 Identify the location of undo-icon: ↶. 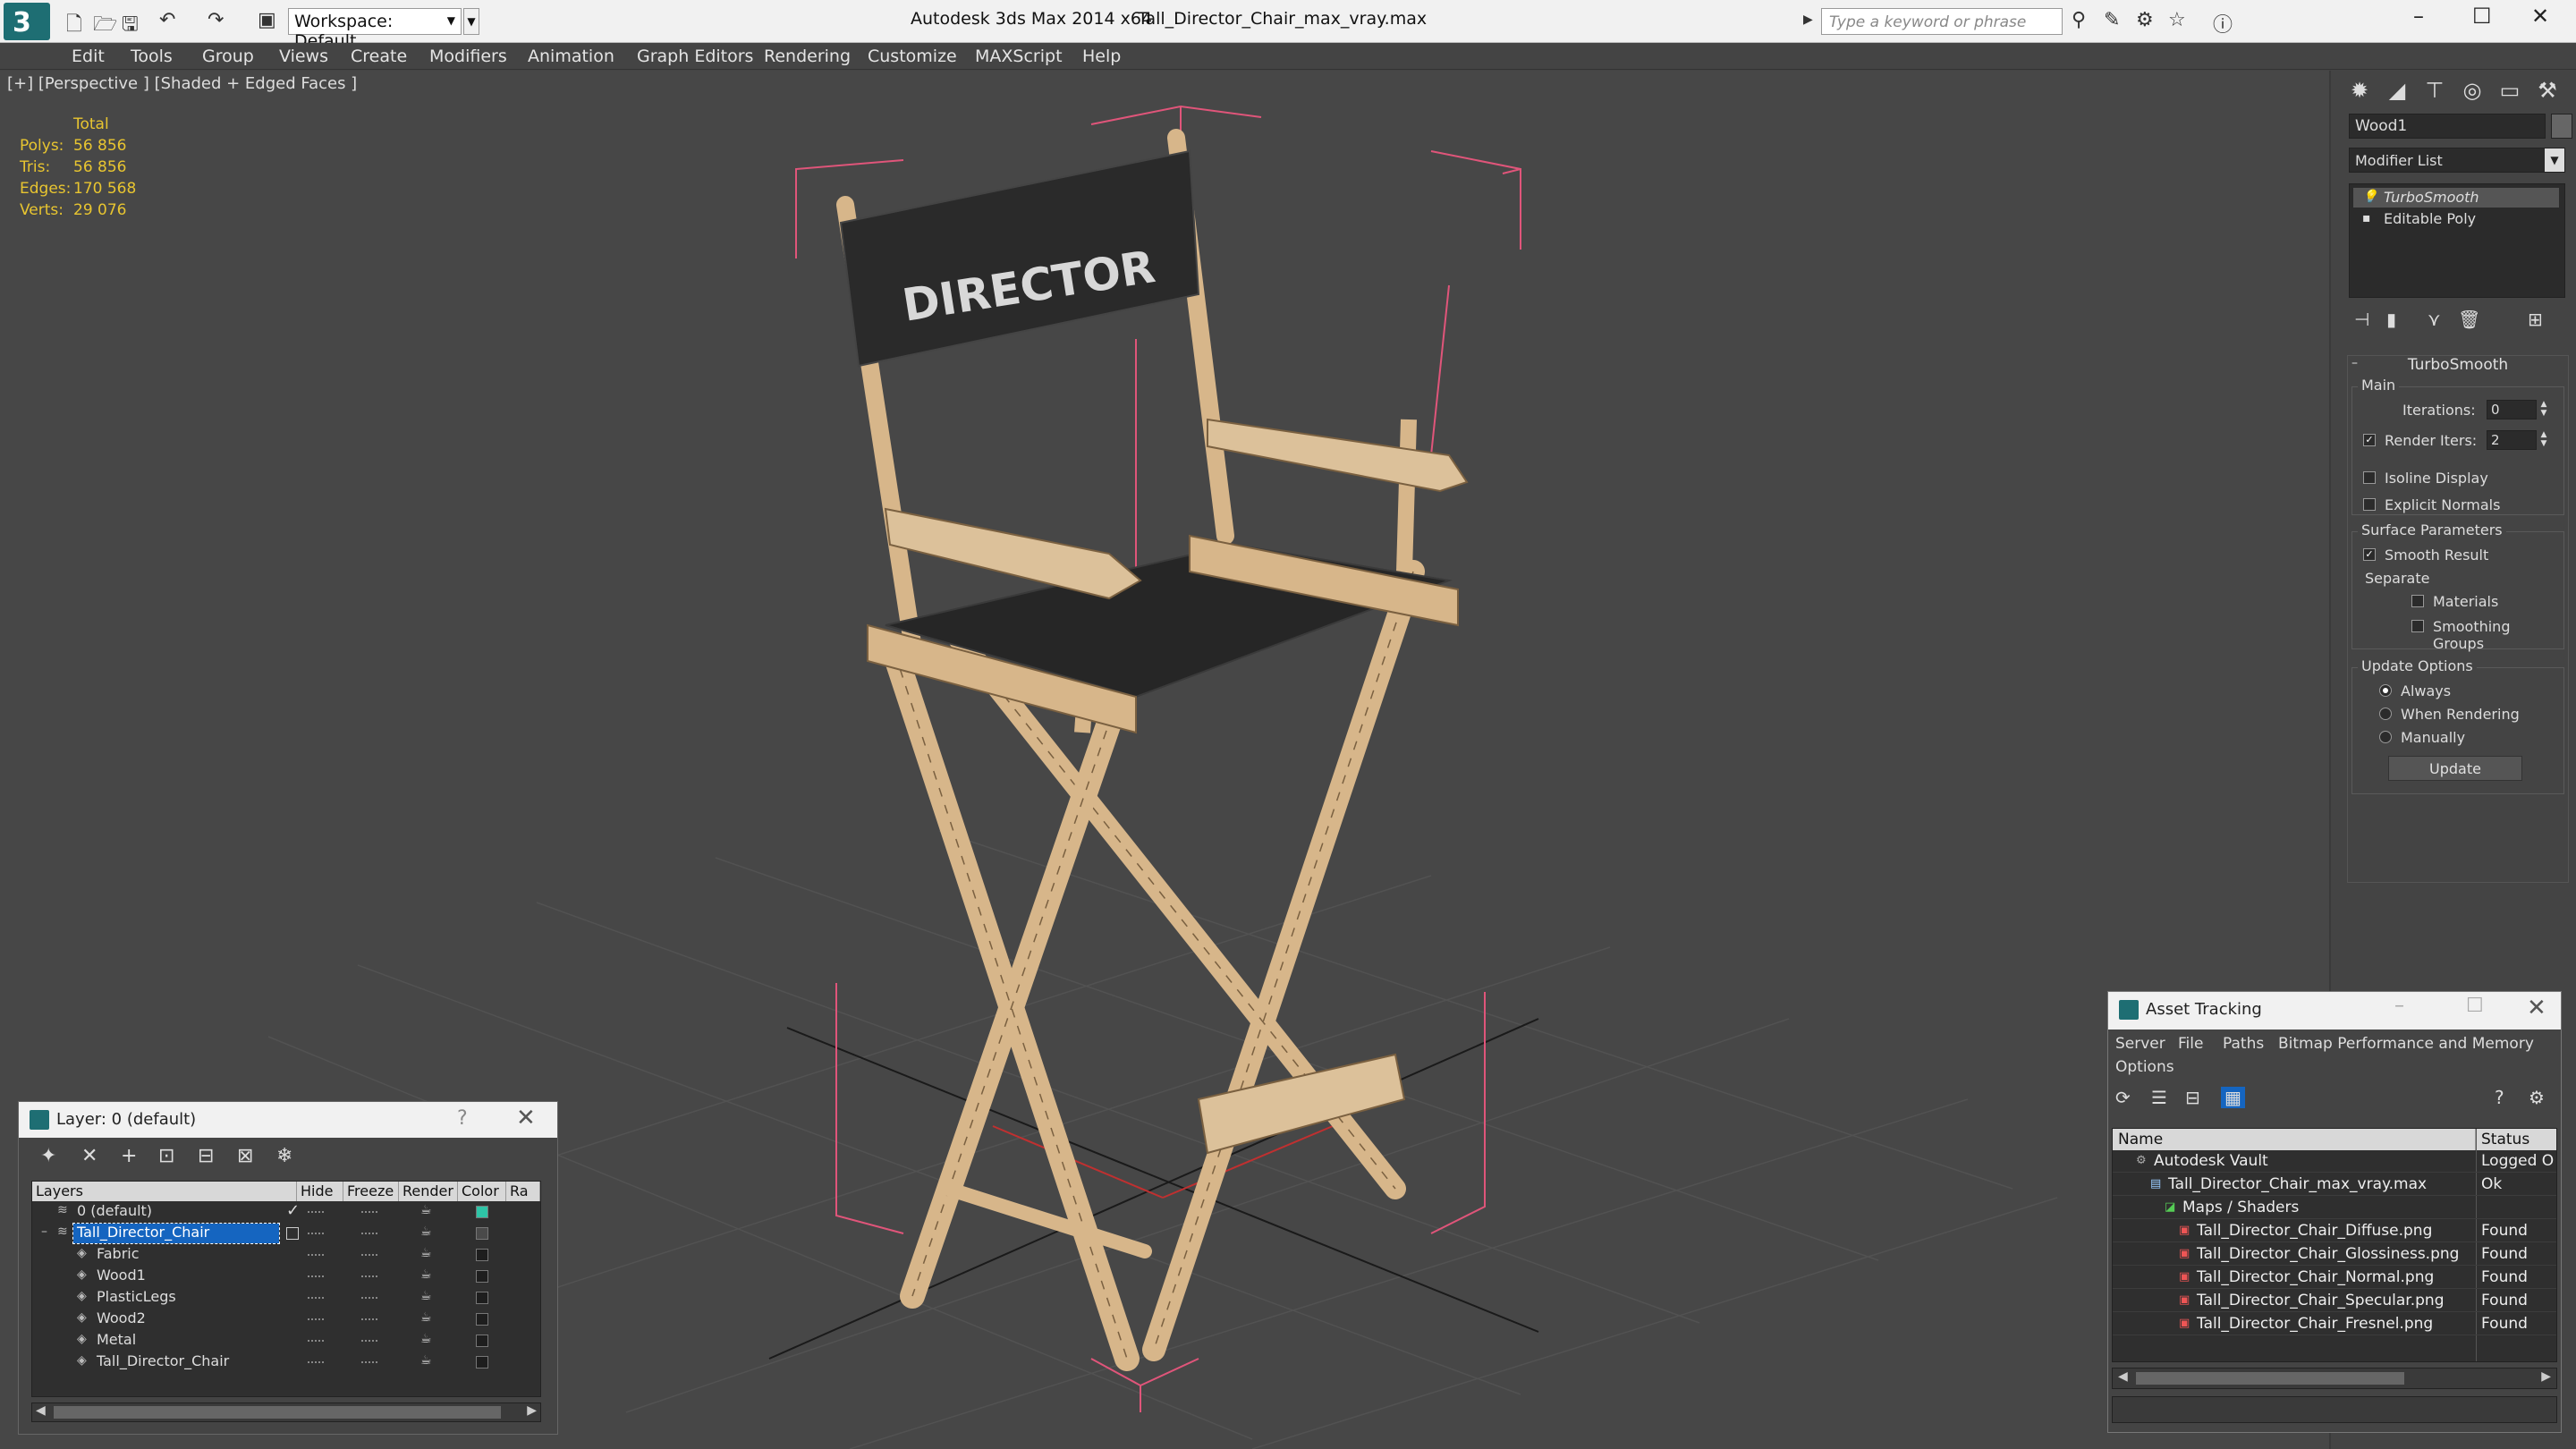
(167, 20).